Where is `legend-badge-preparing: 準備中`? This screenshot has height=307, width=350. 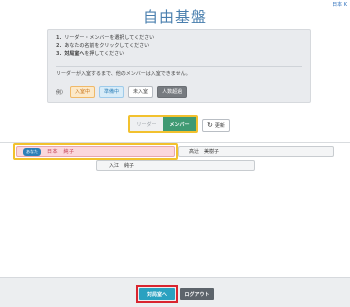 legend-badge-preparing: 準備中 is located at coordinates (112, 92).